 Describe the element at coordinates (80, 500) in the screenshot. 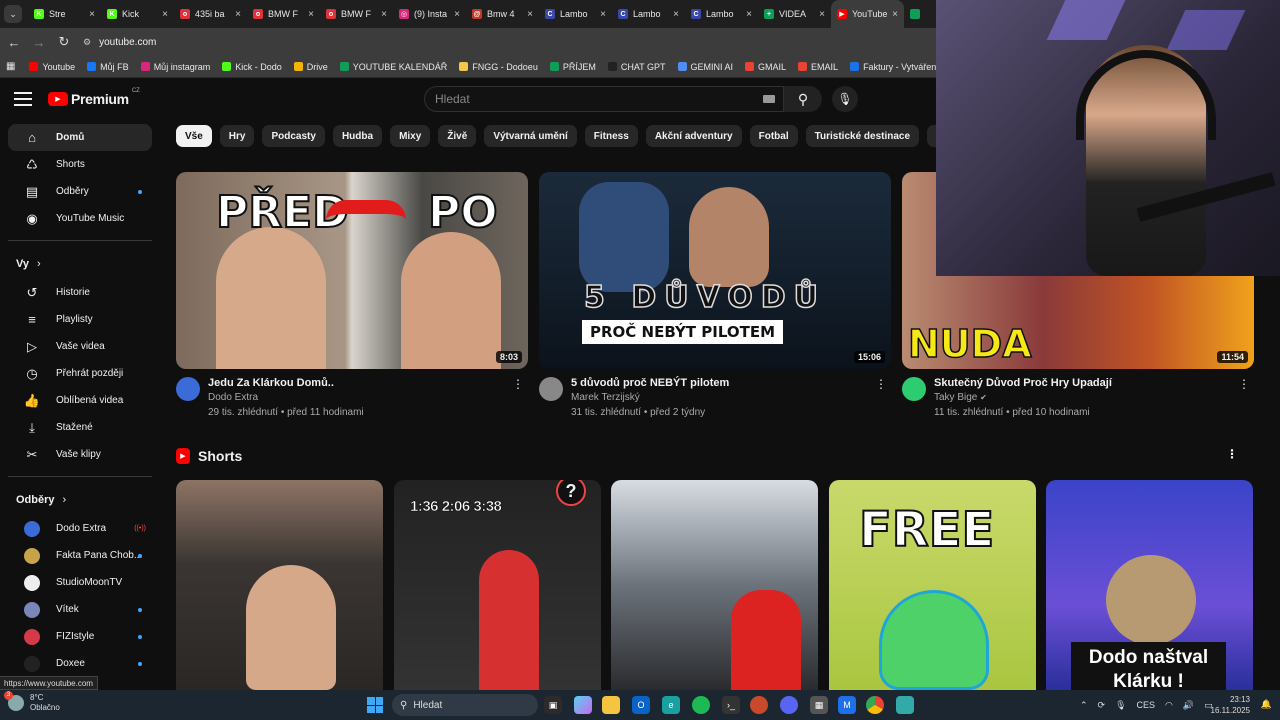

I see `sidebar-subs-header: Odběry ›` at that location.